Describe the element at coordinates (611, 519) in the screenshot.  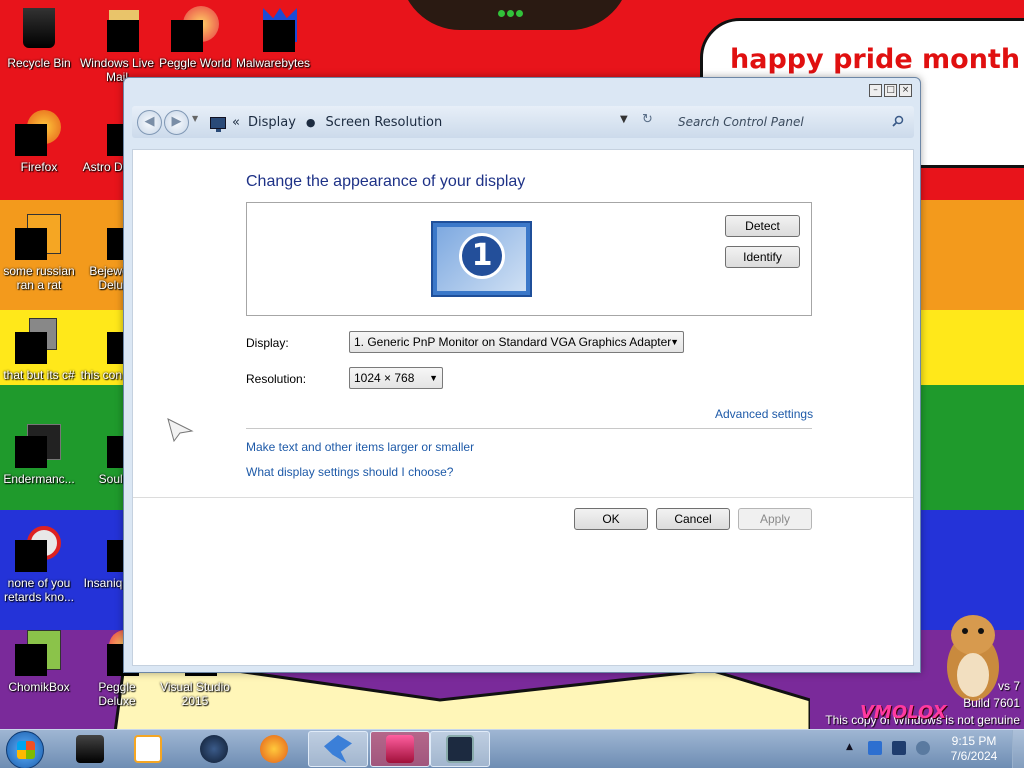
I see `ok-button: OK` at that location.